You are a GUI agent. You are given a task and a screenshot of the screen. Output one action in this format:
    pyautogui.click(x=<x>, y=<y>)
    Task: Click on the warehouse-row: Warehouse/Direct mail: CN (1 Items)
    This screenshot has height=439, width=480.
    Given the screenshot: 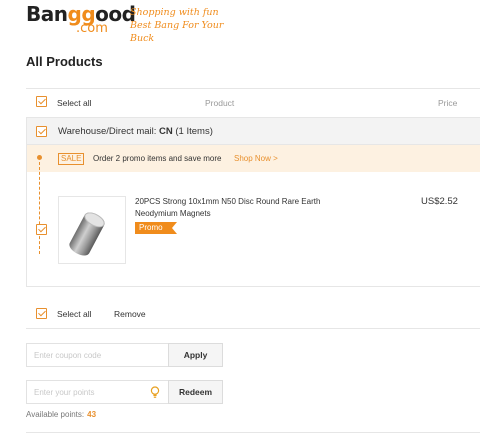 What is the action you would take?
    pyautogui.click(x=253, y=131)
    